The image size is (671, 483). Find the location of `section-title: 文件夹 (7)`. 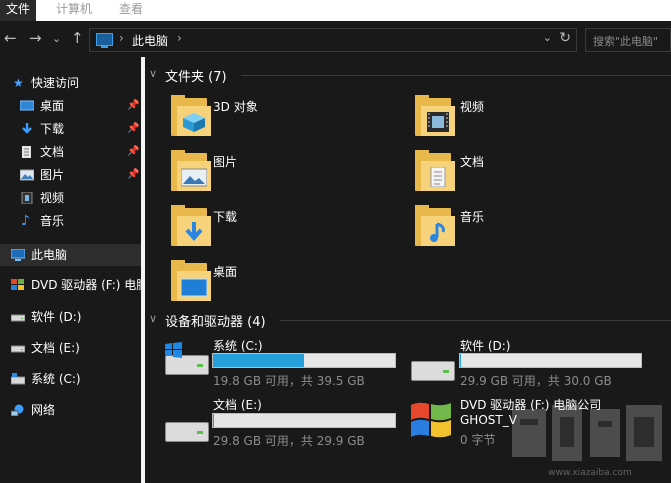

section-title: 文件夹 (7) is located at coordinates (196, 77).